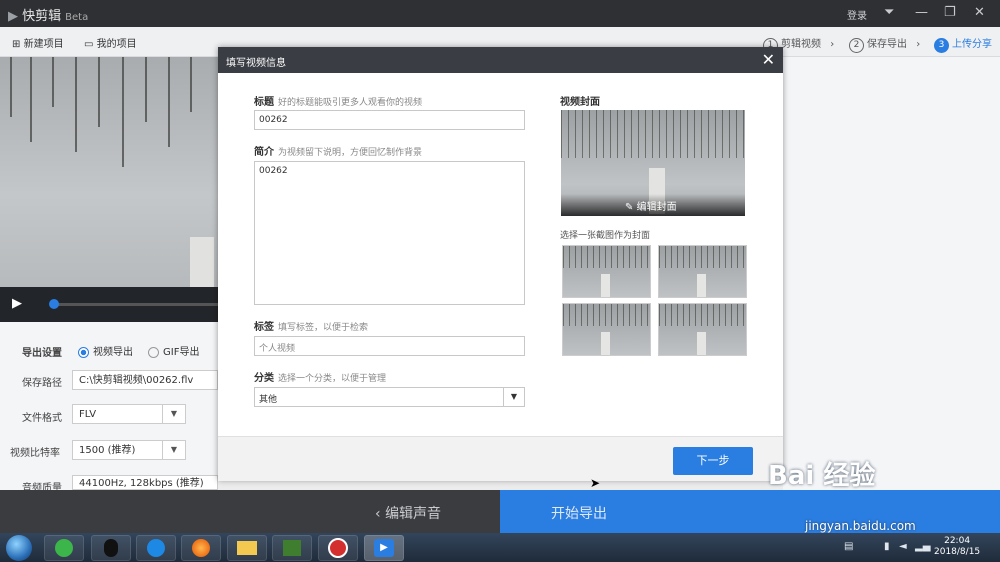 Image resolution: width=1000 pixels, height=562 pixels. What do you see at coordinates (832, 44) in the screenshot?
I see `chevron-right-icon: ›` at bounding box center [832, 44].